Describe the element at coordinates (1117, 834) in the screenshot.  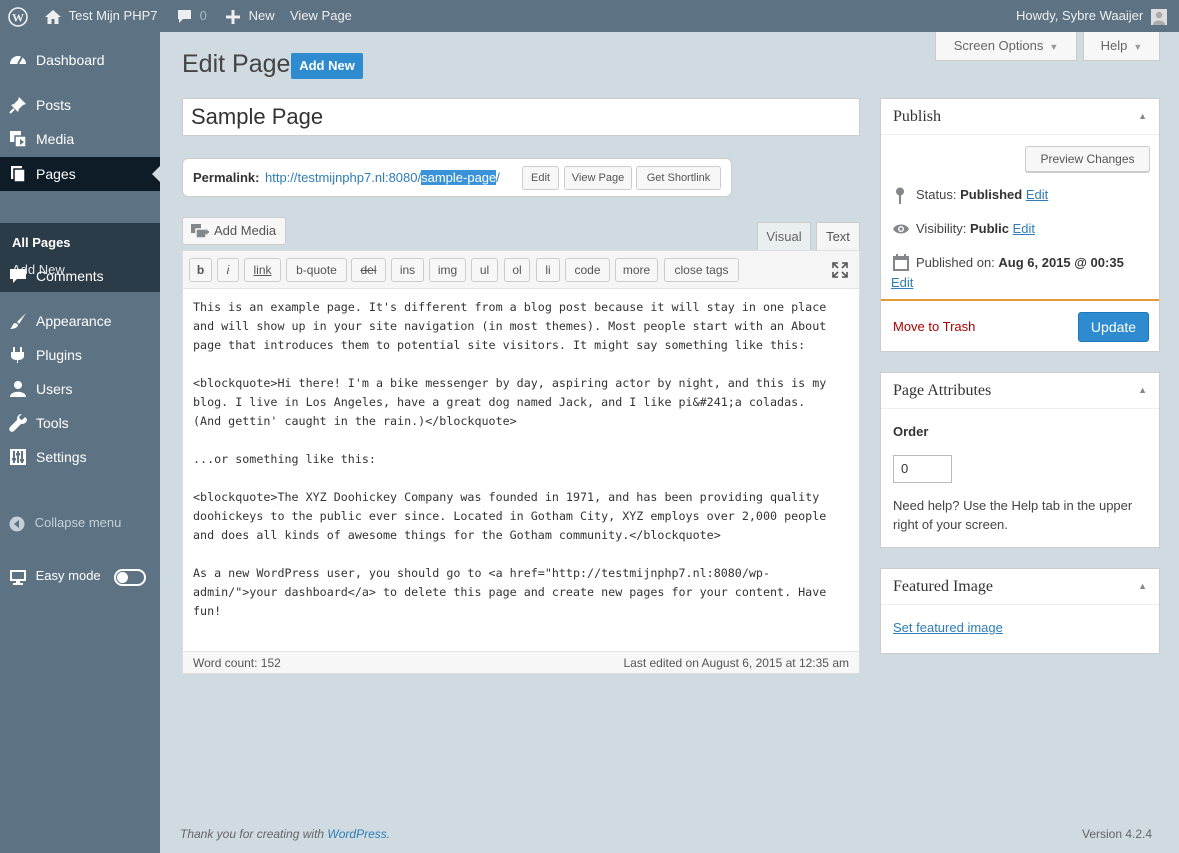
I see `footer-version: Version 4.2.4` at that location.